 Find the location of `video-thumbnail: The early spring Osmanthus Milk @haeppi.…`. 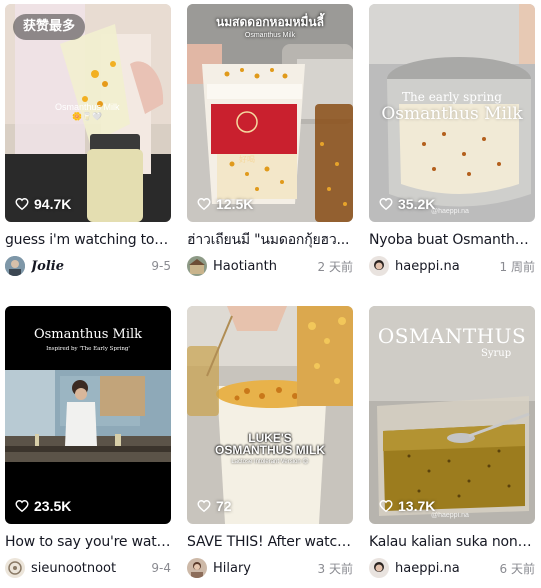

video-thumbnail: The early spring Osmanthus Milk @haeppi.… is located at coordinates (452, 113).